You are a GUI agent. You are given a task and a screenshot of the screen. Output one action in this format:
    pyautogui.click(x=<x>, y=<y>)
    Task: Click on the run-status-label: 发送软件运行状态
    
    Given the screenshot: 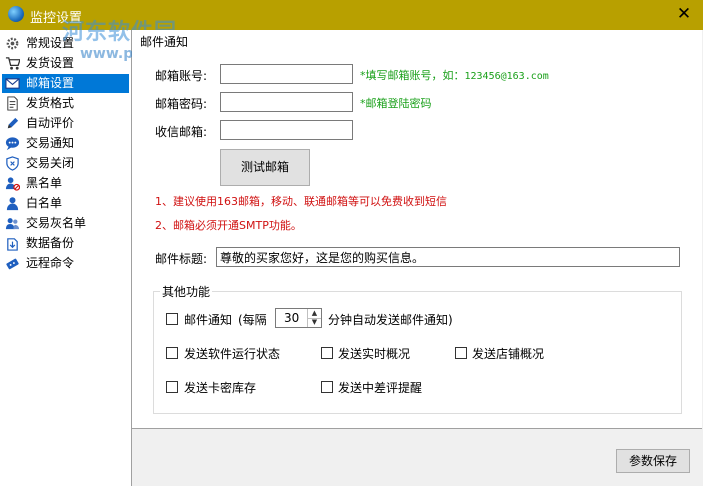 What is the action you would take?
    pyautogui.click(x=232, y=354)
    